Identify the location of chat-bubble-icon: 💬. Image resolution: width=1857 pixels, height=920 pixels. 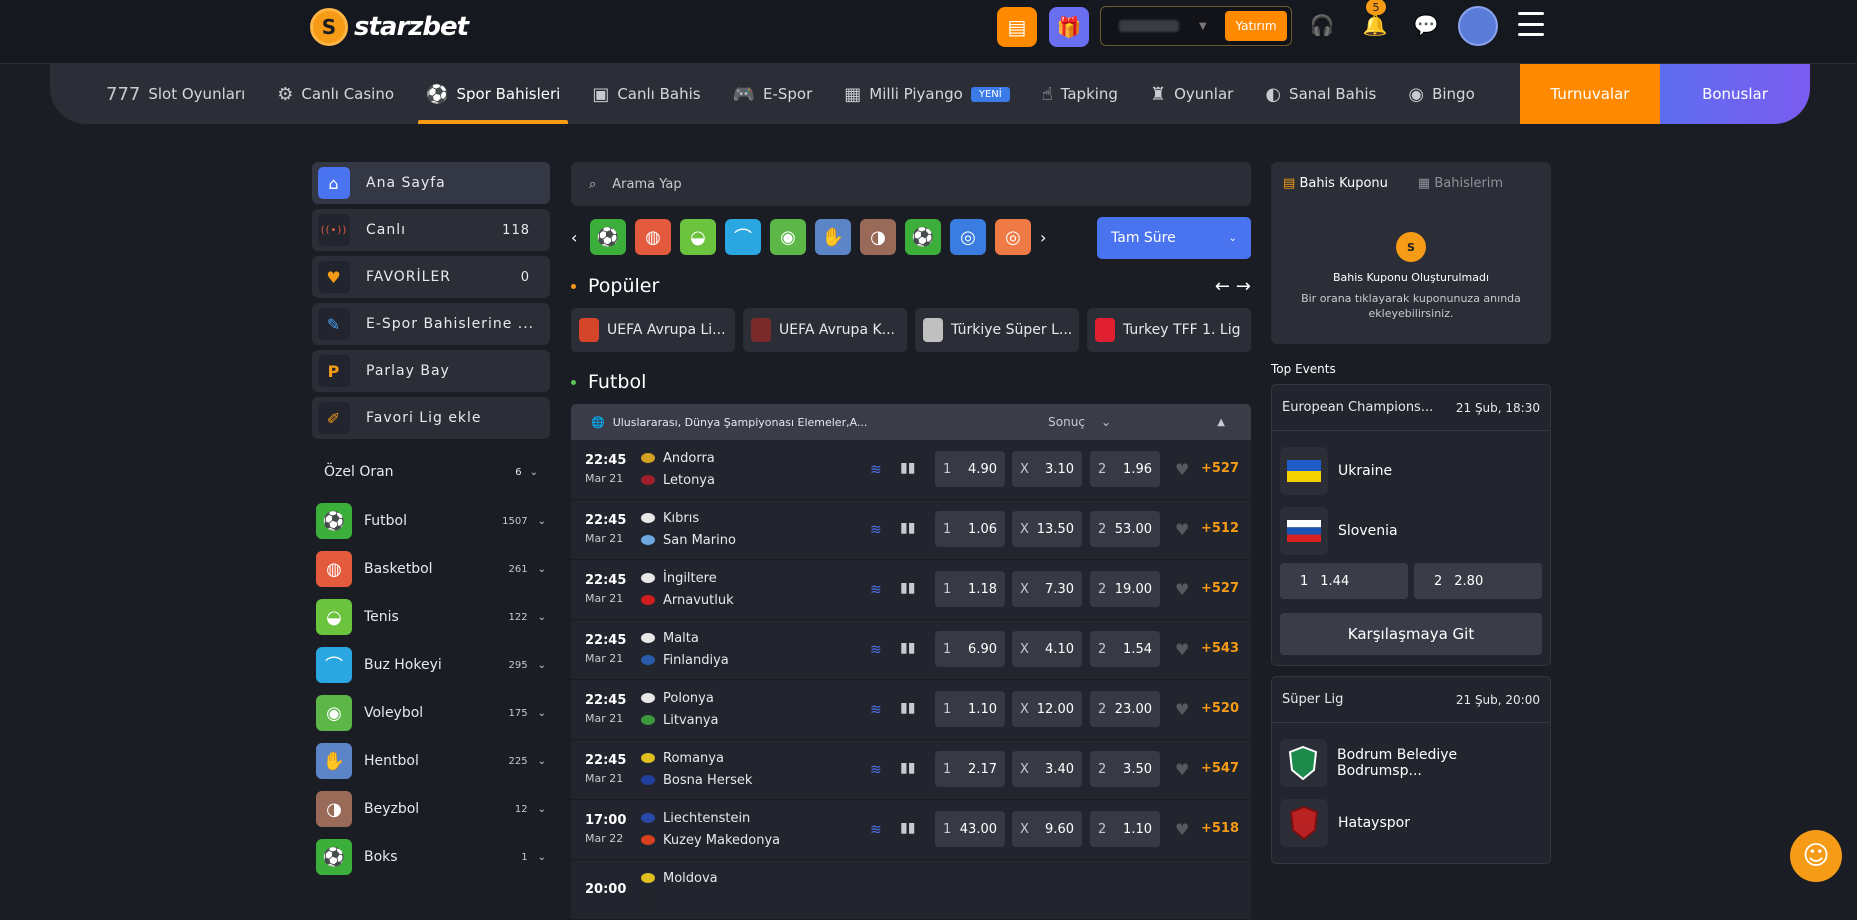
(1426, 25).